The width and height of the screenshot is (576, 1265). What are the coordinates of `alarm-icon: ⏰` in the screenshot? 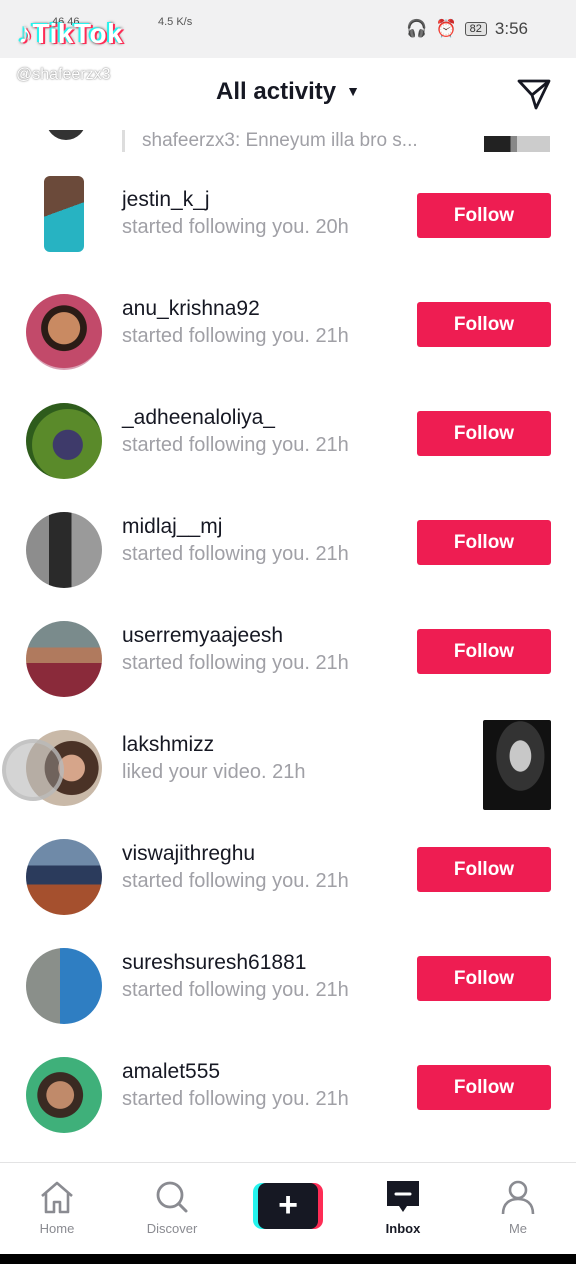 It's located at (446, 28).